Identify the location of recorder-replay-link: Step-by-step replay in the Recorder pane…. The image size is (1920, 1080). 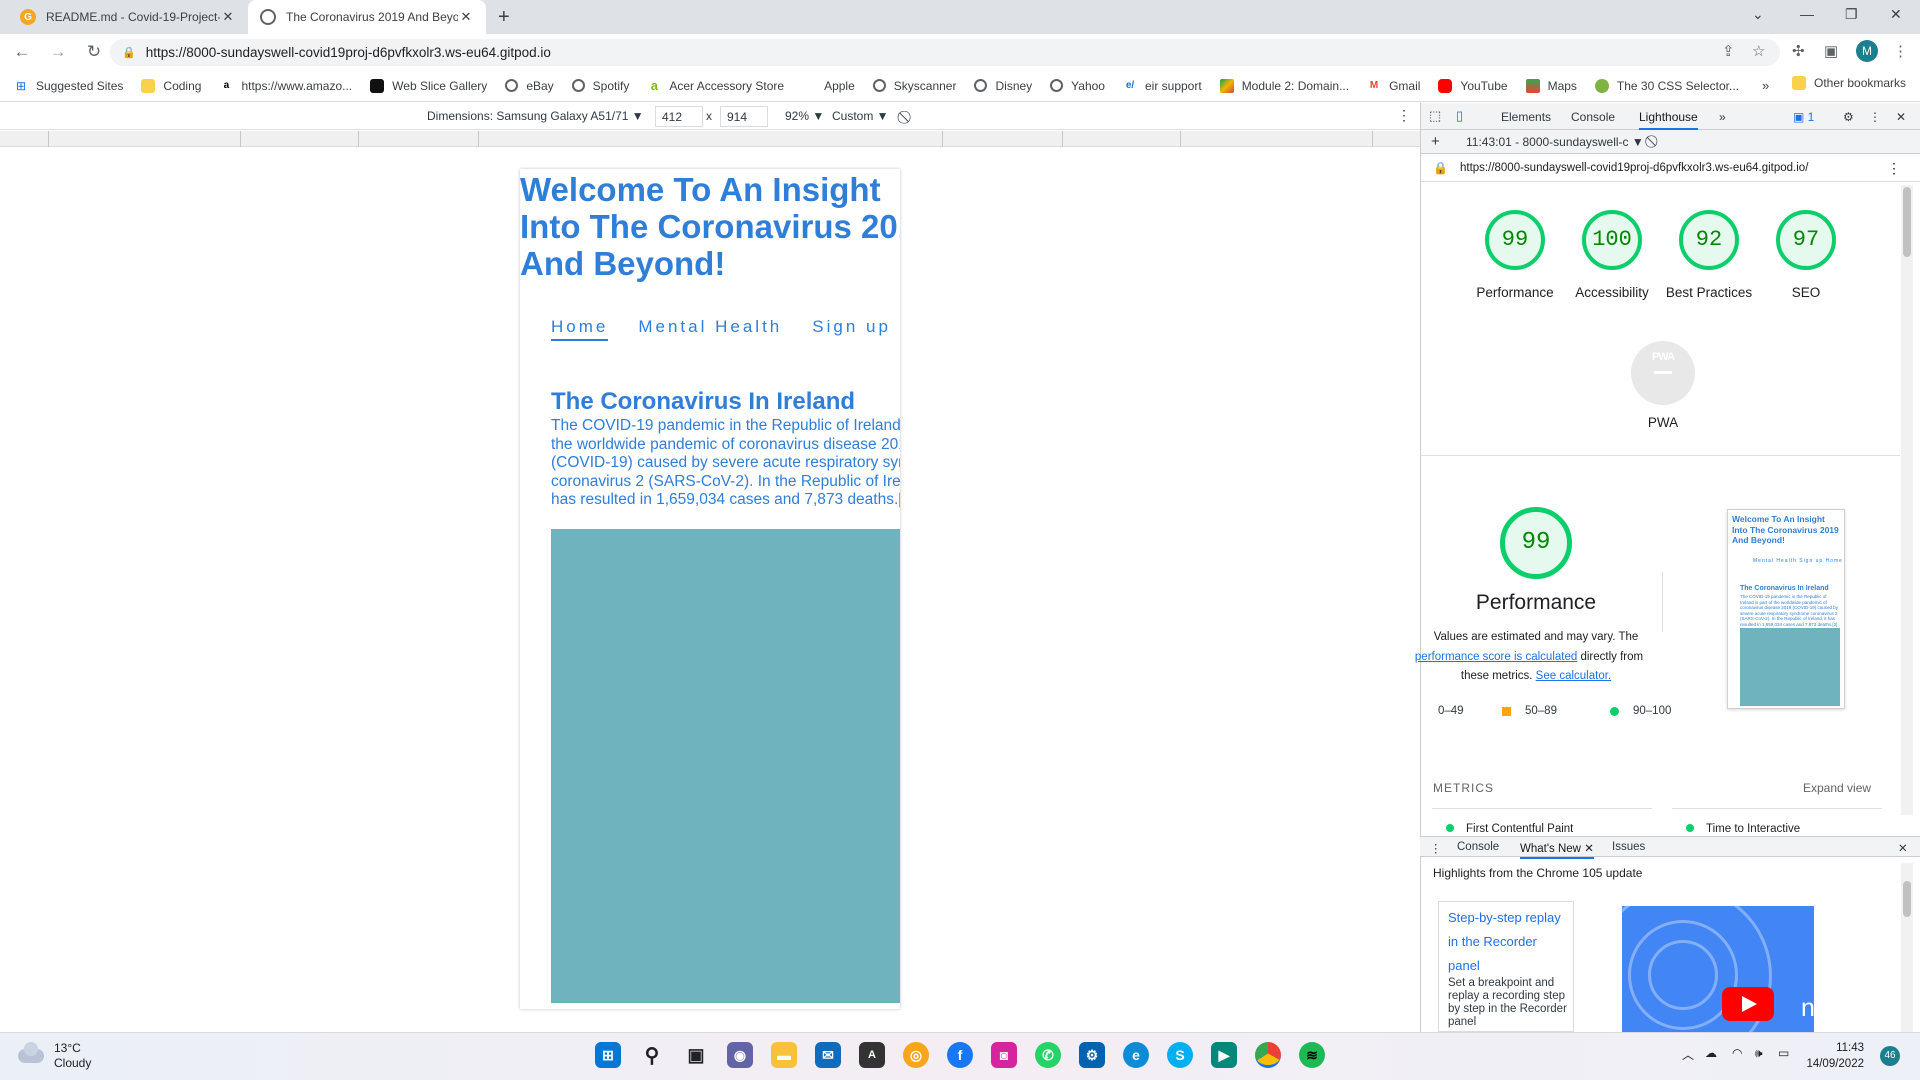
(1508, 942).